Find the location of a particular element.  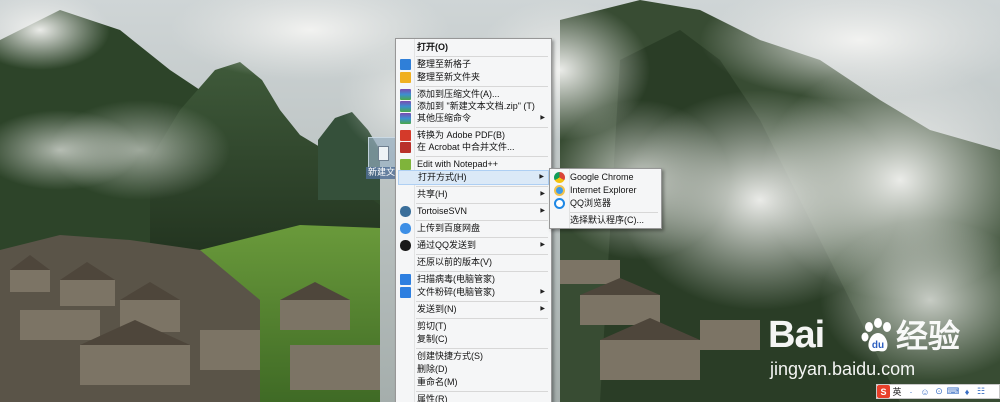

menu-item-properties: 属性(R) is located at coordinates (473, 397).